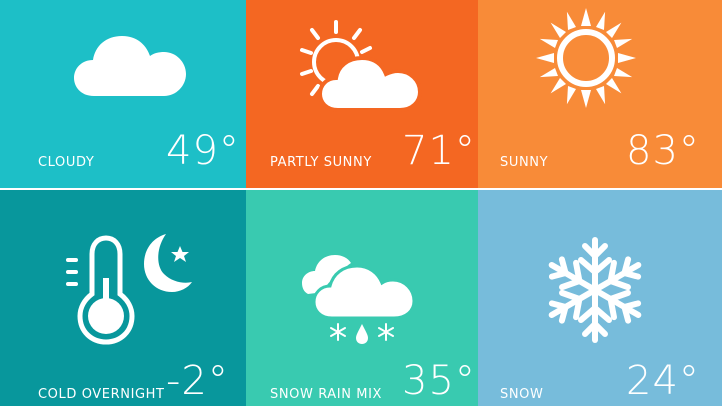 Image resolution: width=722 pixels, height=406 pixels. I want to click on tile-label: SUNNY, so click(524, 162).